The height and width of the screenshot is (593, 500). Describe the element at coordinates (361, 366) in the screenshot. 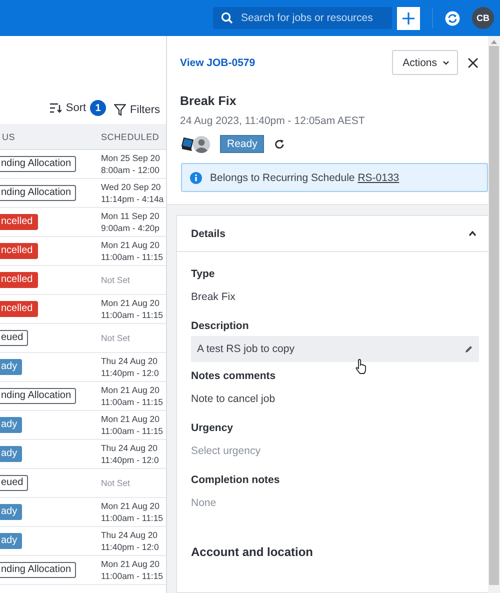

I see `hand-cursor-icon` at that location.